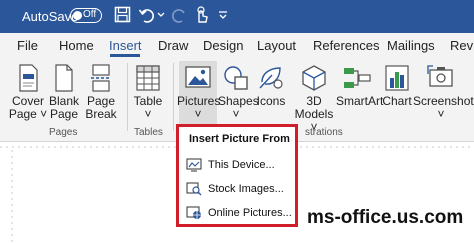 This screenshot has height=243, width=474. What do you see at coordinates (236, 114) in the screenshot?
I see `shapes-label-2: ˅` at bounding box center [236, 114].